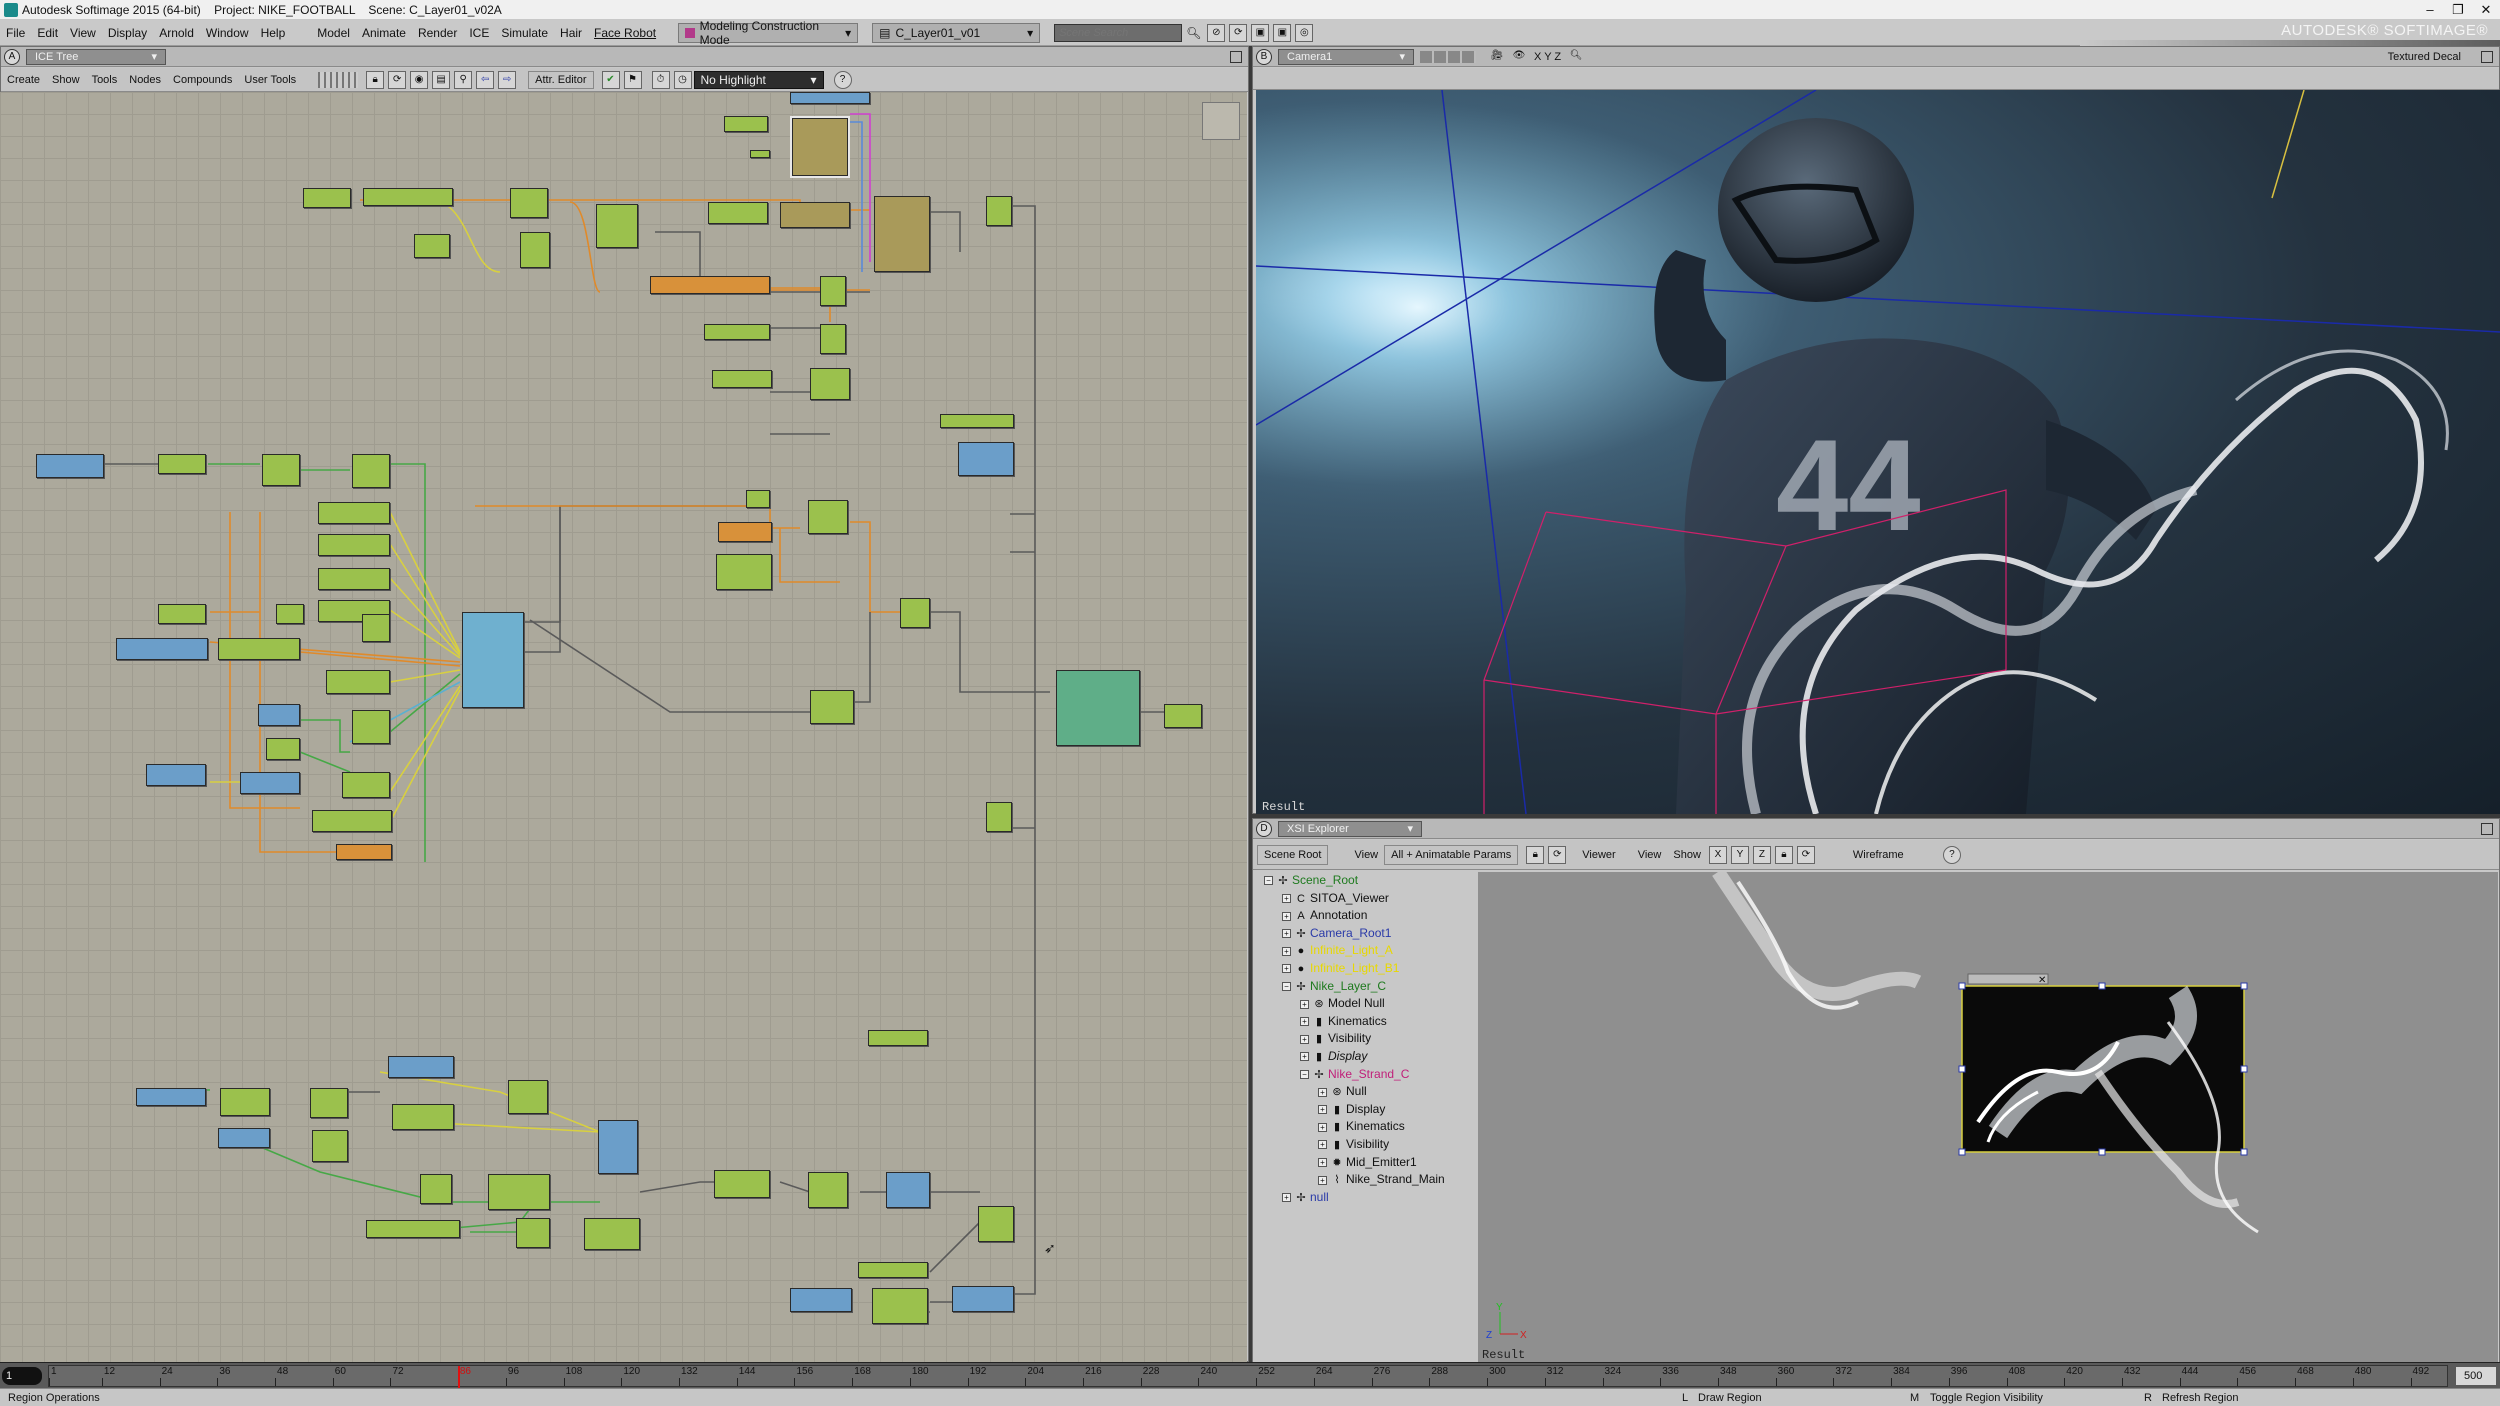 The width and height of the screenshot is (2500, 1406). What do you see at coordinates (1346, 56) in the screenshot?
I see `camera-dropdown: Camera1 ▾` at bounding box center [1346, 56].